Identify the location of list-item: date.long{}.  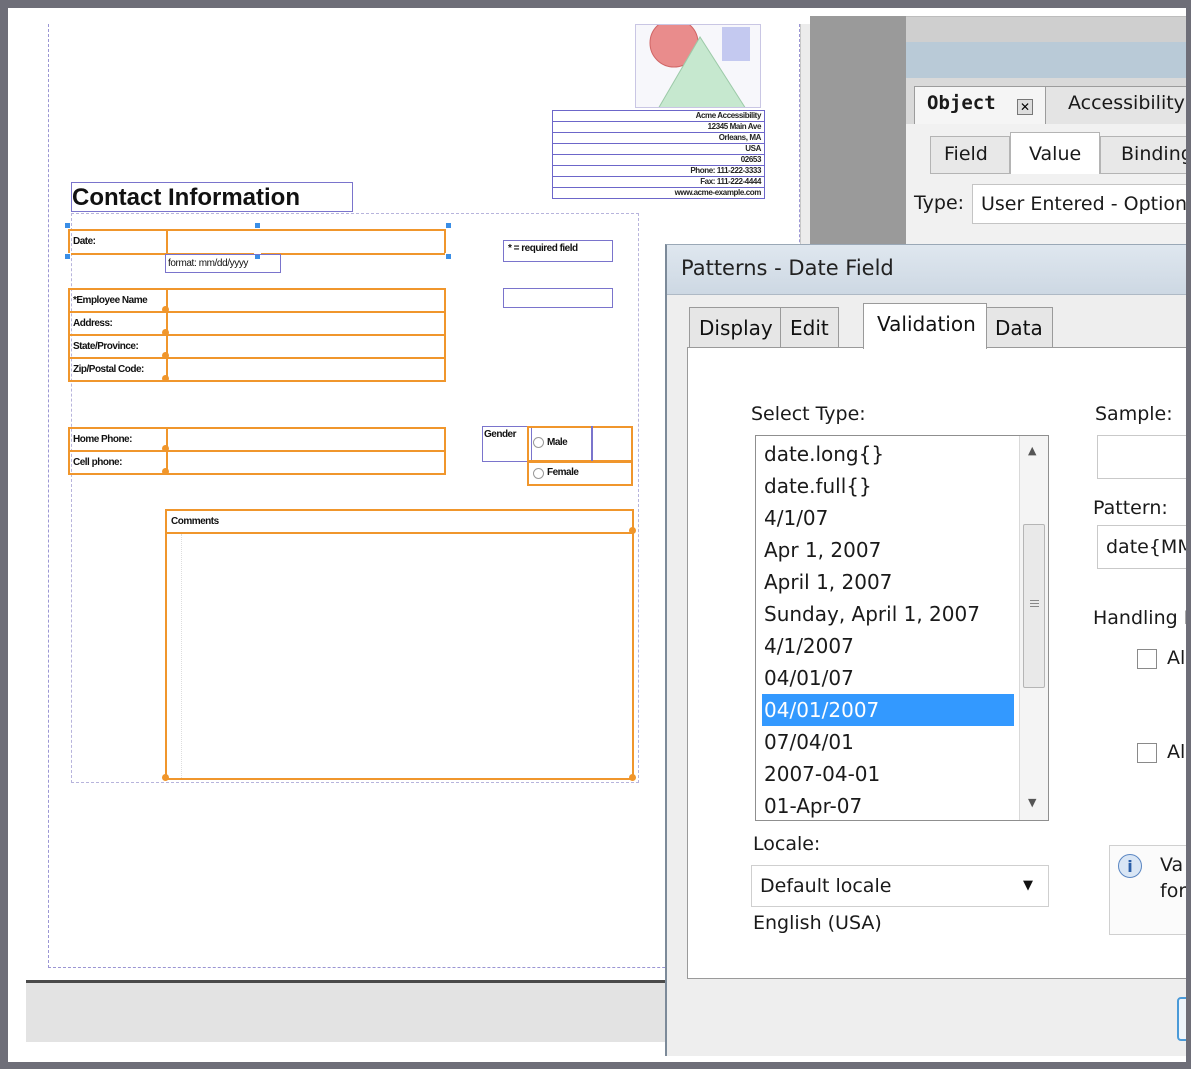
(888, 454).